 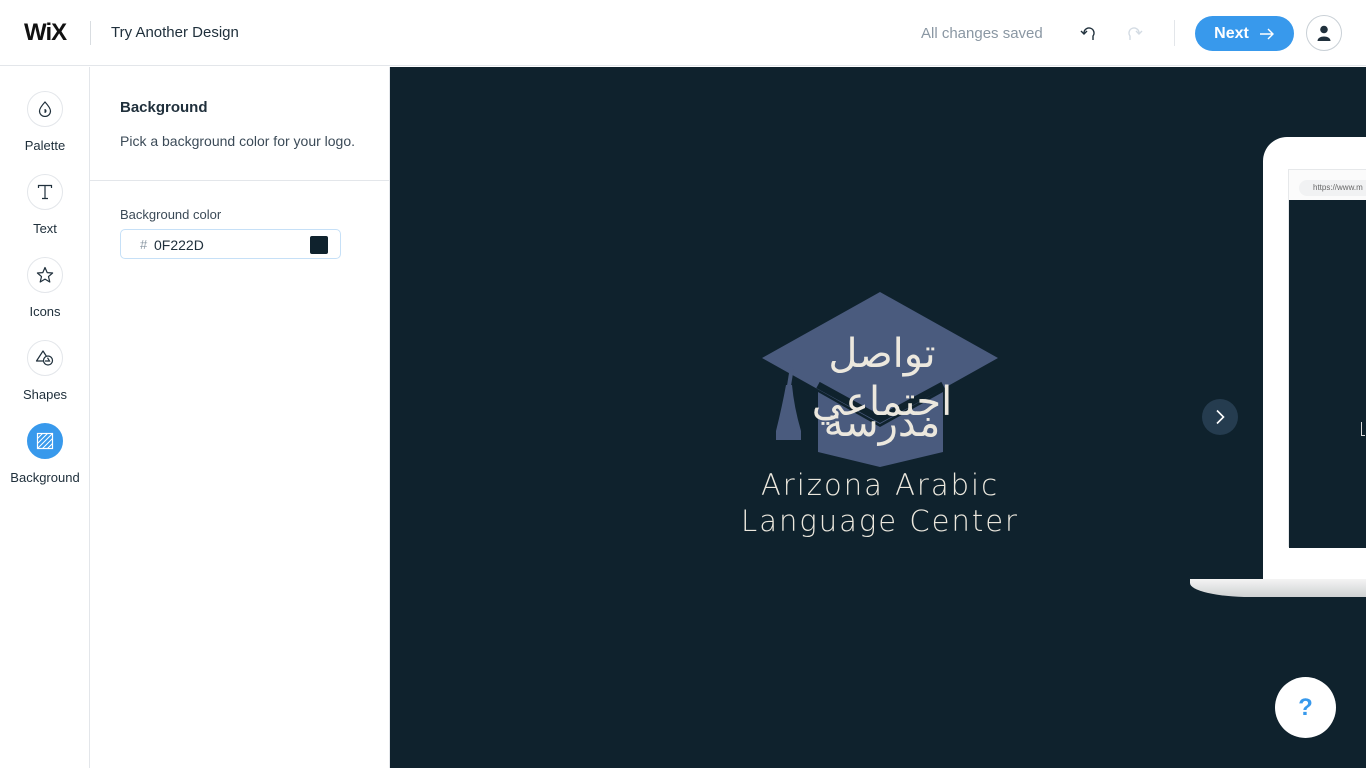 What do you see at coordinates (144, 244) in the screenshot?
I see `hash-prefix: #` at bounding box center [144, 244].